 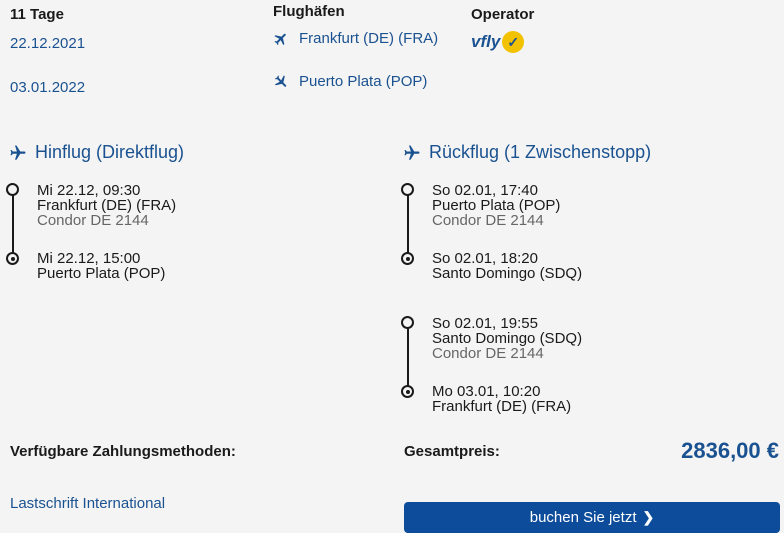 I want to click on operator-logo: vfly ✓, so click(x=498, y=42).